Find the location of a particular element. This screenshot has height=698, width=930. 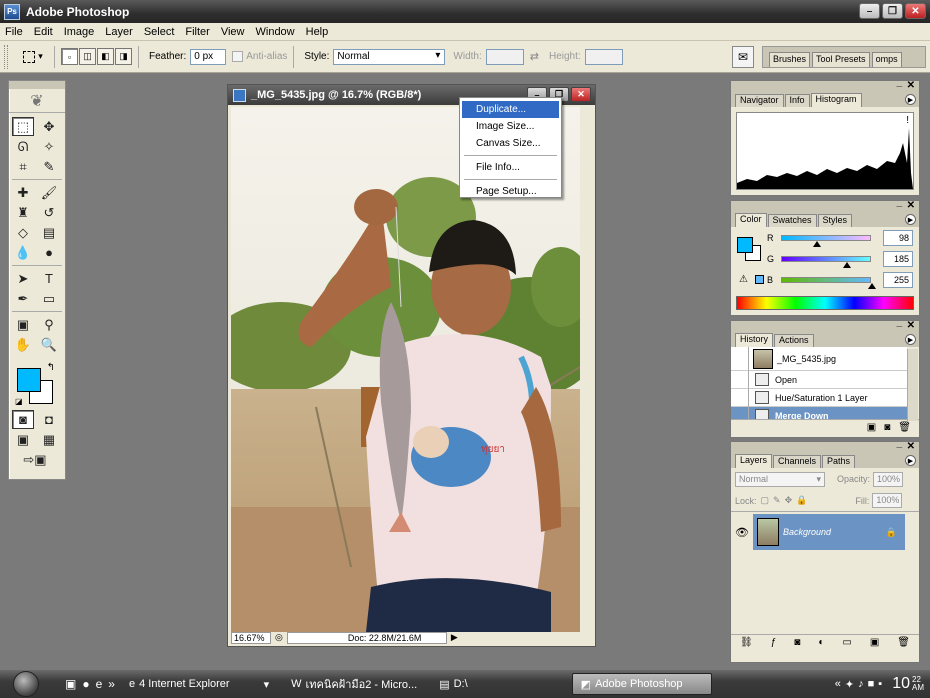

tab-swatches: Swatches is located at coordinates (792, 220).